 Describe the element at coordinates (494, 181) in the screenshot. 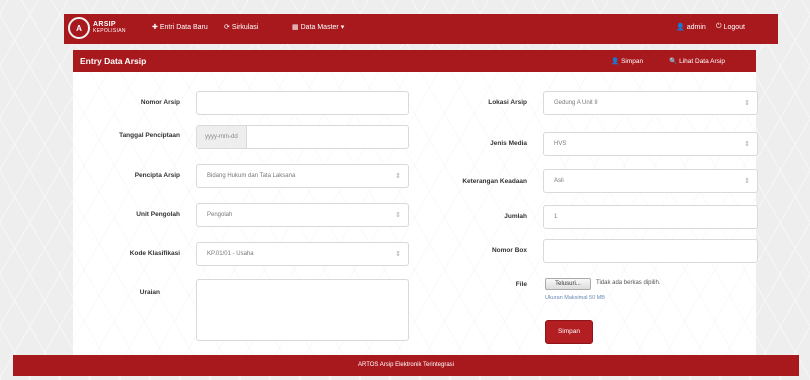

I see `label-keterangan: Keterangan Keadaan` at that location.